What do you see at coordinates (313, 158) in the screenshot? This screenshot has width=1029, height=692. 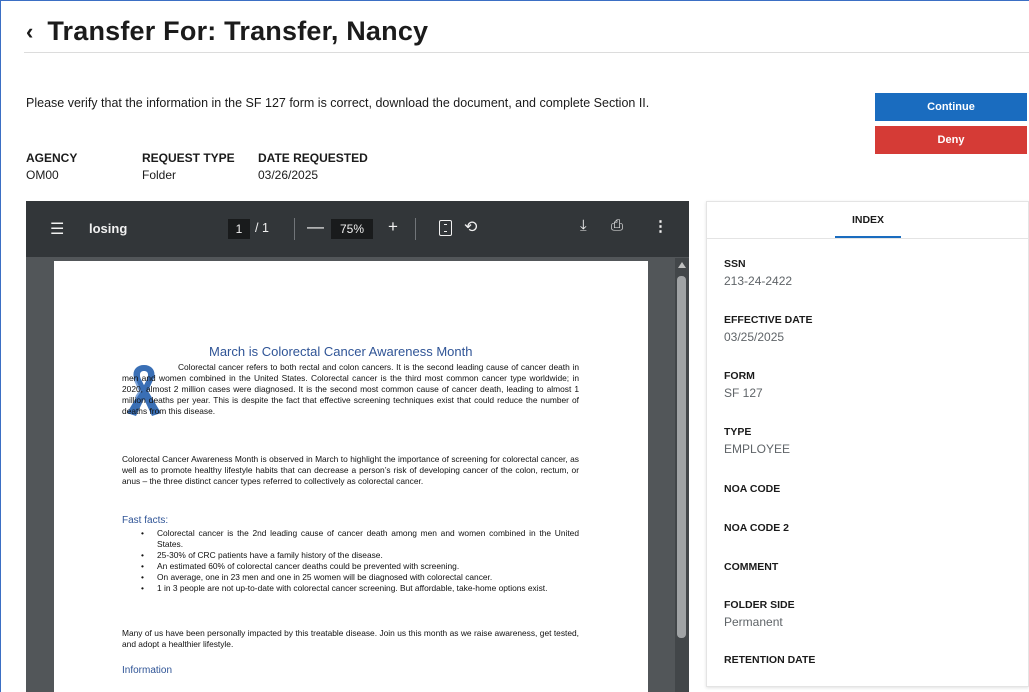 I see `date-requested-label: DATE REQUESTED` at bounding box center [313, 158].